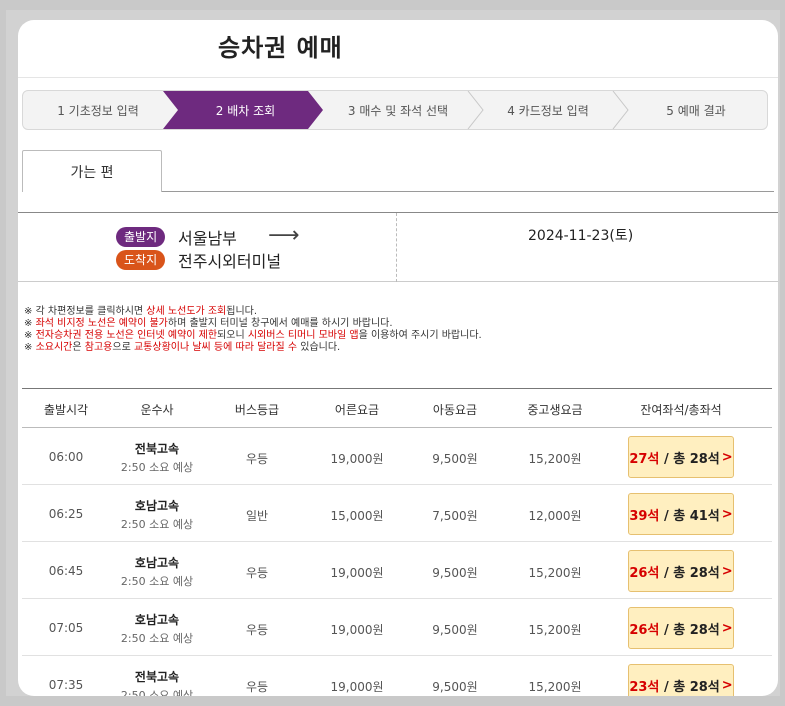  What do you see at coordinates (397, 408) in the screenshot?
I see `table-header: 출발시각 운수사 버스등급 어른요금 아동요금 중고생요금 잔여좌석/총좌석` at bounding box center [397, 408].